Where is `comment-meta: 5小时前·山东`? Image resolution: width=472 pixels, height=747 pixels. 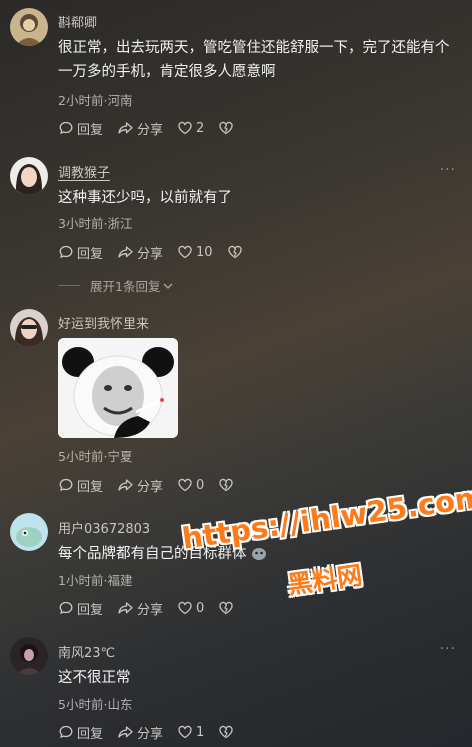 comment-meta: 5小时前·山东 is located at coordinates (95, 704).